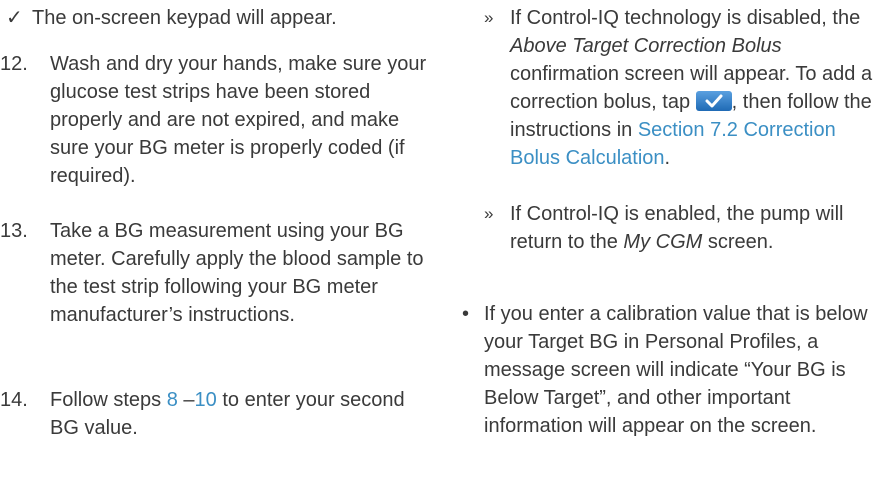  I want to click on step-number: 12., so click(14, 64).